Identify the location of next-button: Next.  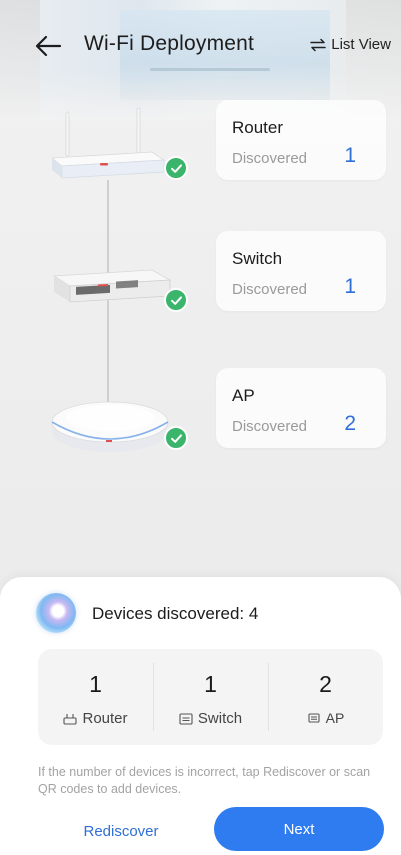
(299, 829).